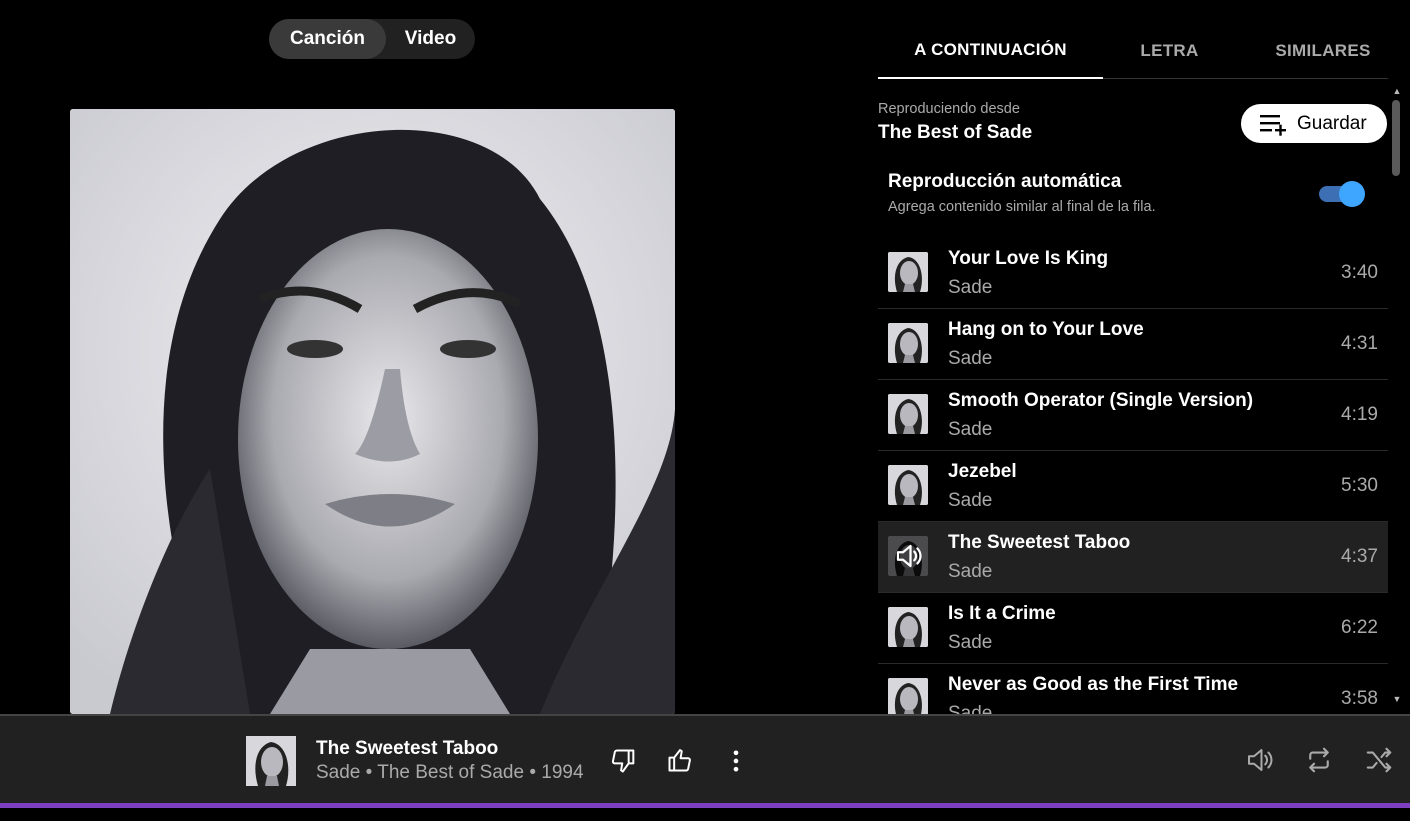 The image size is (1410, 821). What do you see at coordinates (1397, 699) in the screenshot?
I see `scroll-down-arrow: ▼` at bounding box center [1397, 699].